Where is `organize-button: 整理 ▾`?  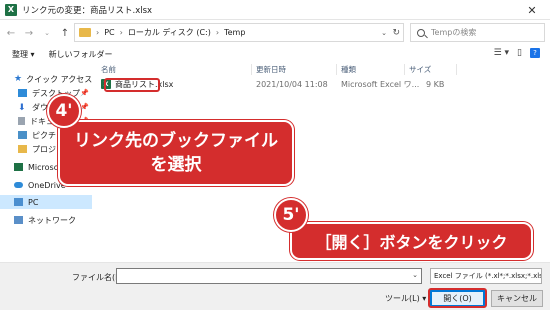 organize-button: 整理 ▾ is located at coordinates (23, 54).